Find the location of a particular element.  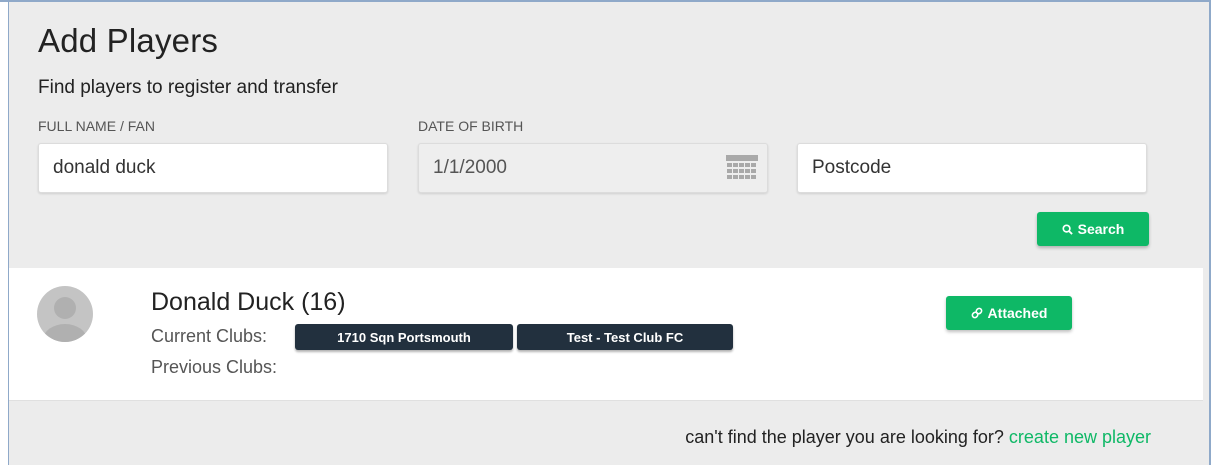

search-button-label: Search is located at coordinates (1101, 229).